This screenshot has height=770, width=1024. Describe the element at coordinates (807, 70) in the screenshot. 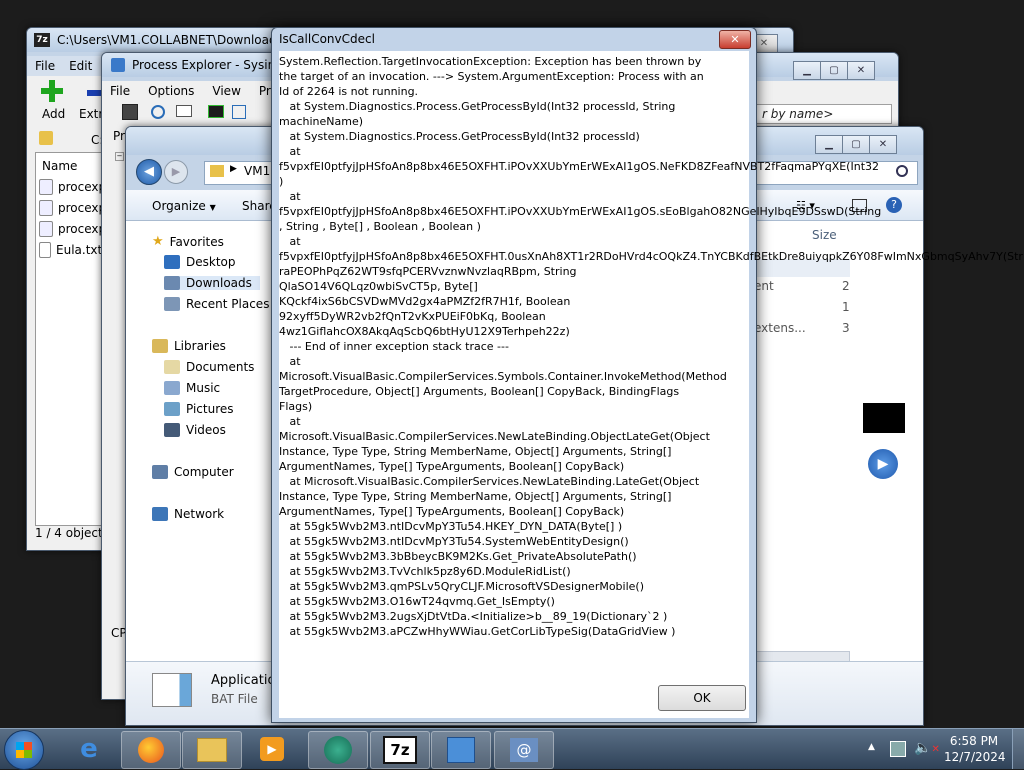

I see `procexp-minimize-button: ▁` at that location.